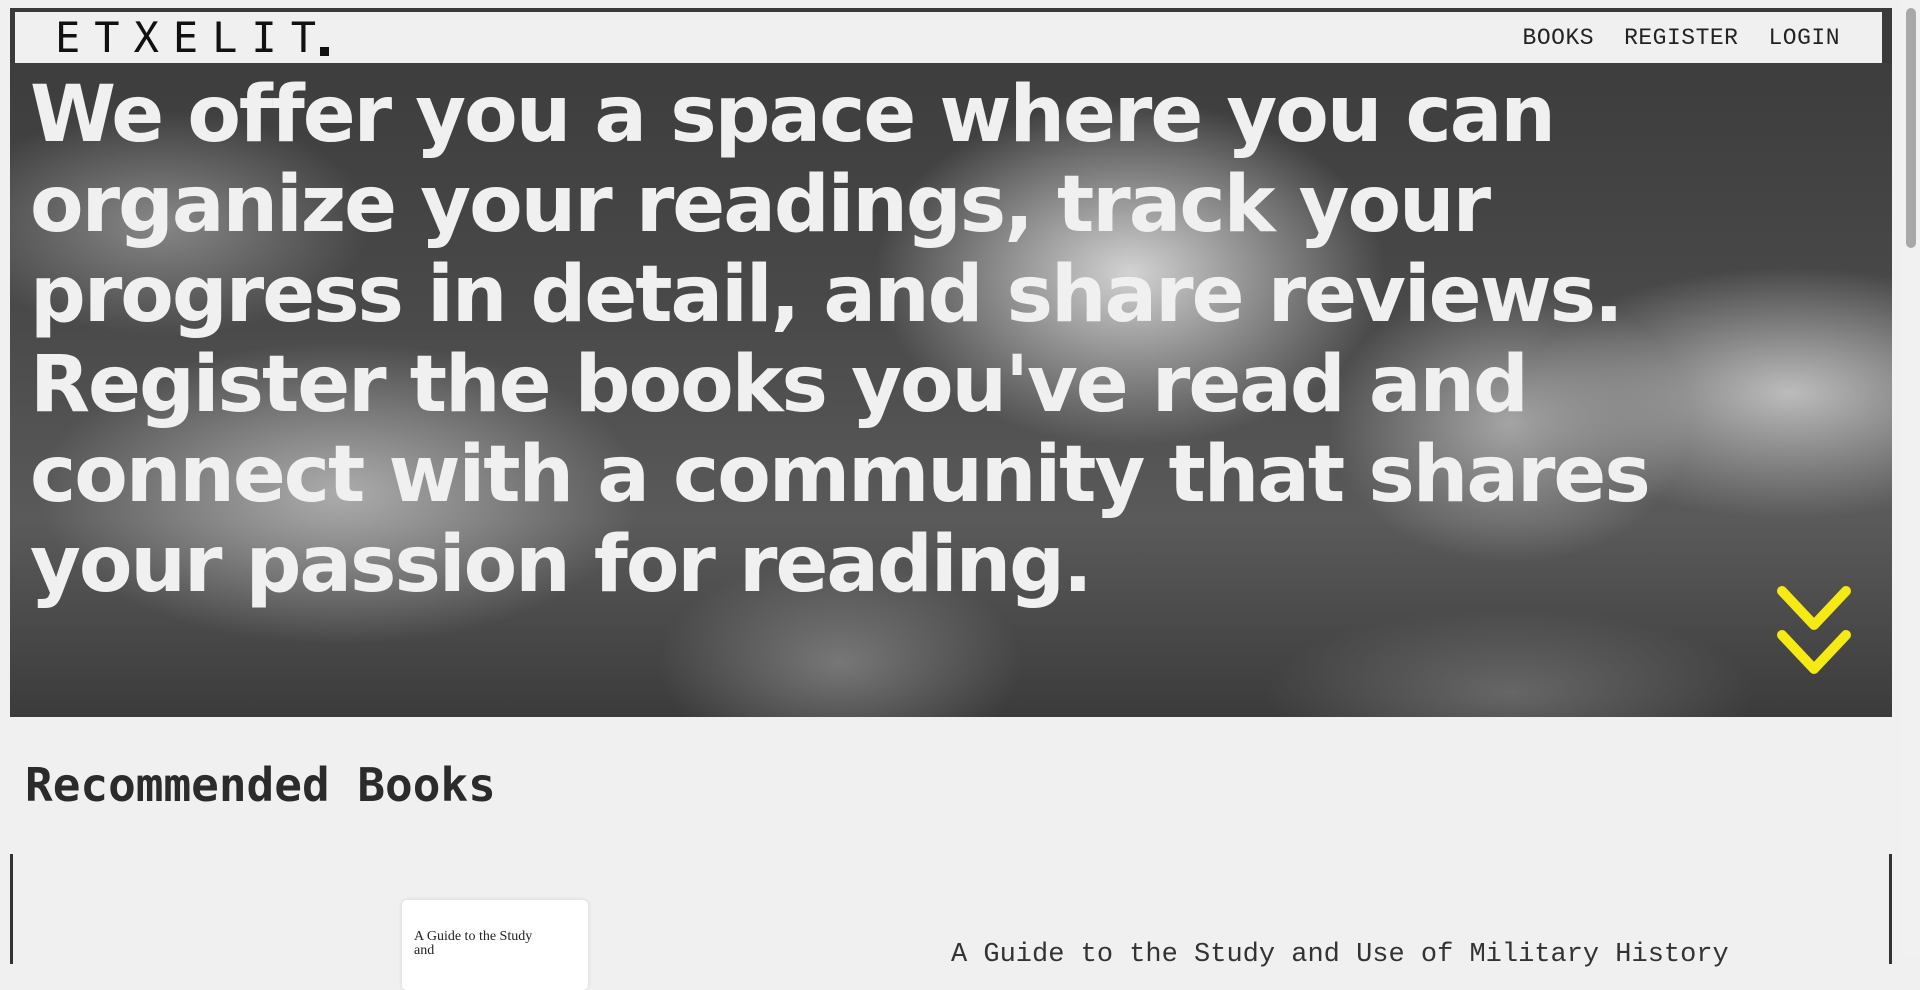 The width and height of the screenshot is (1920, 990). I want to click on main-nav: BOOKS REGISTER LOGIN, so click(1681, 38).